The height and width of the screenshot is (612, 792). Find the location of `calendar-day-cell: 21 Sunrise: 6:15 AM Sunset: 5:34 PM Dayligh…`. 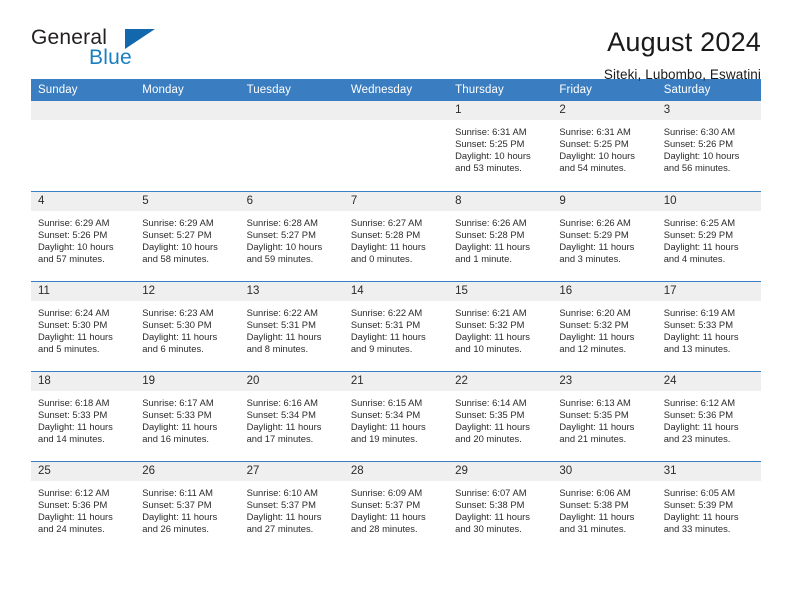

calendar-day-cell: 21 Sunrise: 6:15 AM Sunset: 5:34 PM Dayligh… is located at coordinates (396, 415).